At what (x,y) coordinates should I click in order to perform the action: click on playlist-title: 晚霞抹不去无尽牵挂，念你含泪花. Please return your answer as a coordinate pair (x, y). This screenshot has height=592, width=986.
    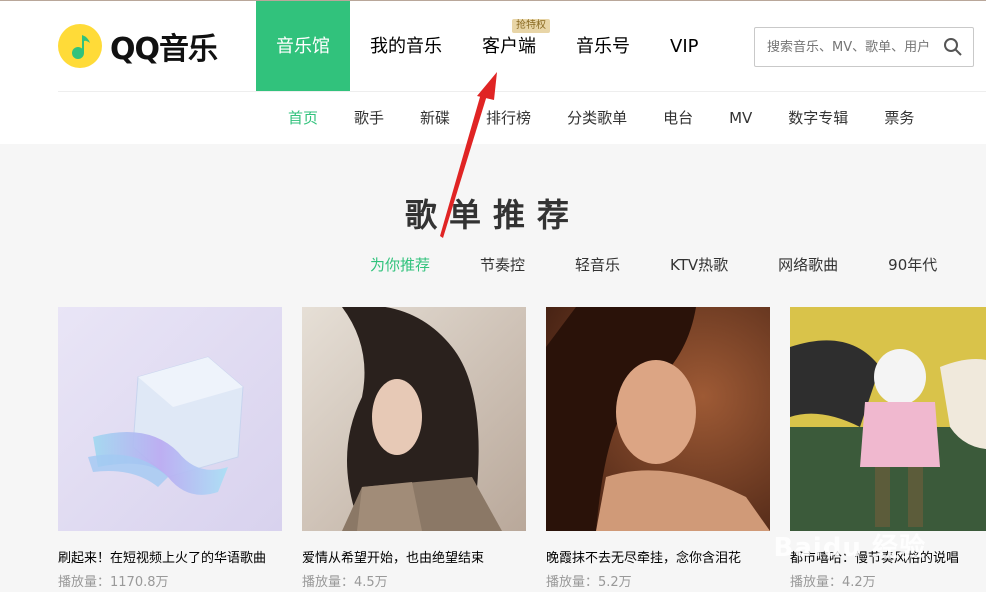
    Looking at the image, I should click on (661, 556).